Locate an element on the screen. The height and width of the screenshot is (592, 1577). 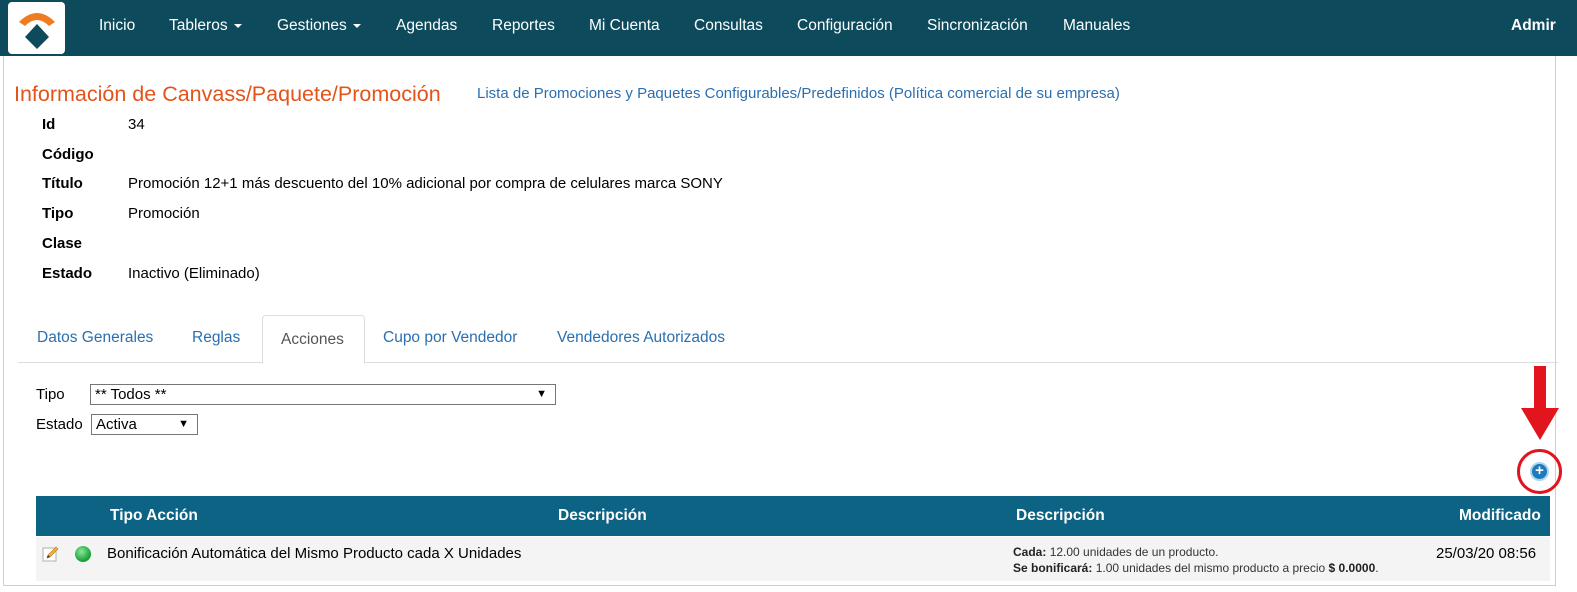
app-logo is located at coordinates (36, 28).